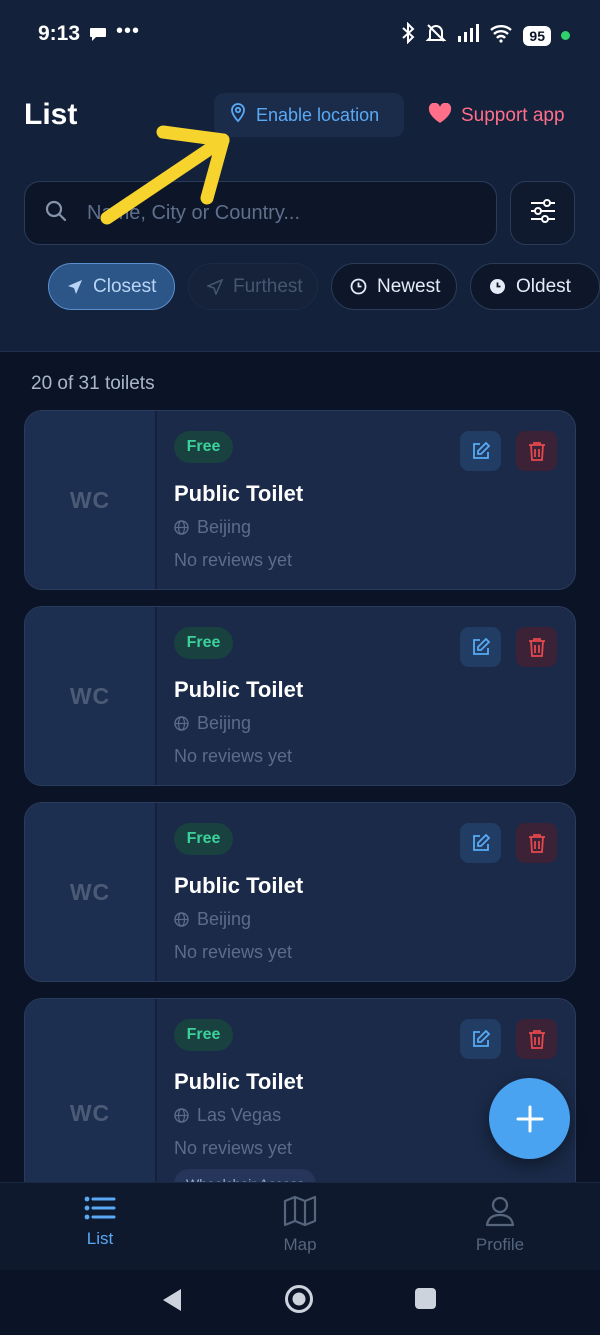 Image resolution: width=600 pixels, height=1335 pixels. What do you see at coordinates (300, 1211) in the screenshot?
I see `map-icon` at bounding box center [300, 1211].